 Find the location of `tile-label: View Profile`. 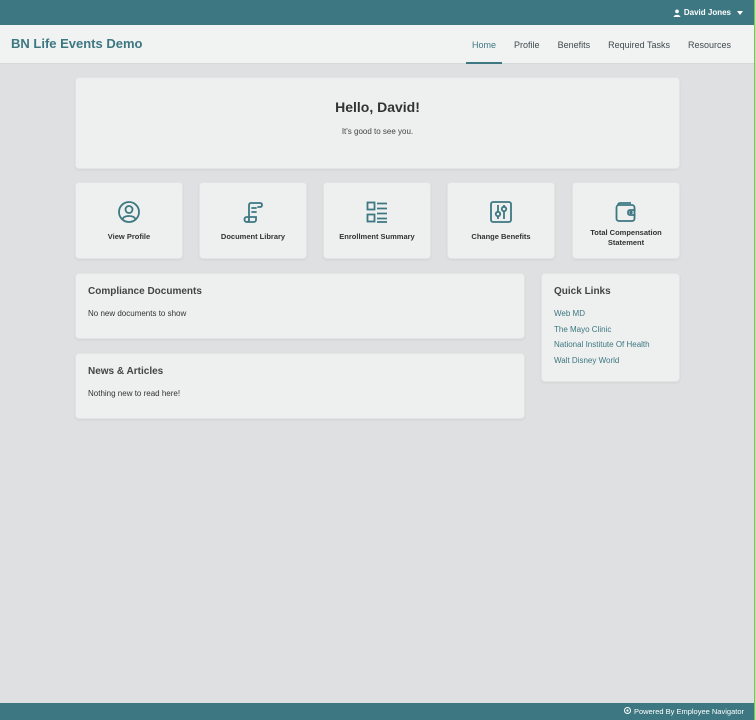

tile-label: View Profile is located at coordinates (129, 236).